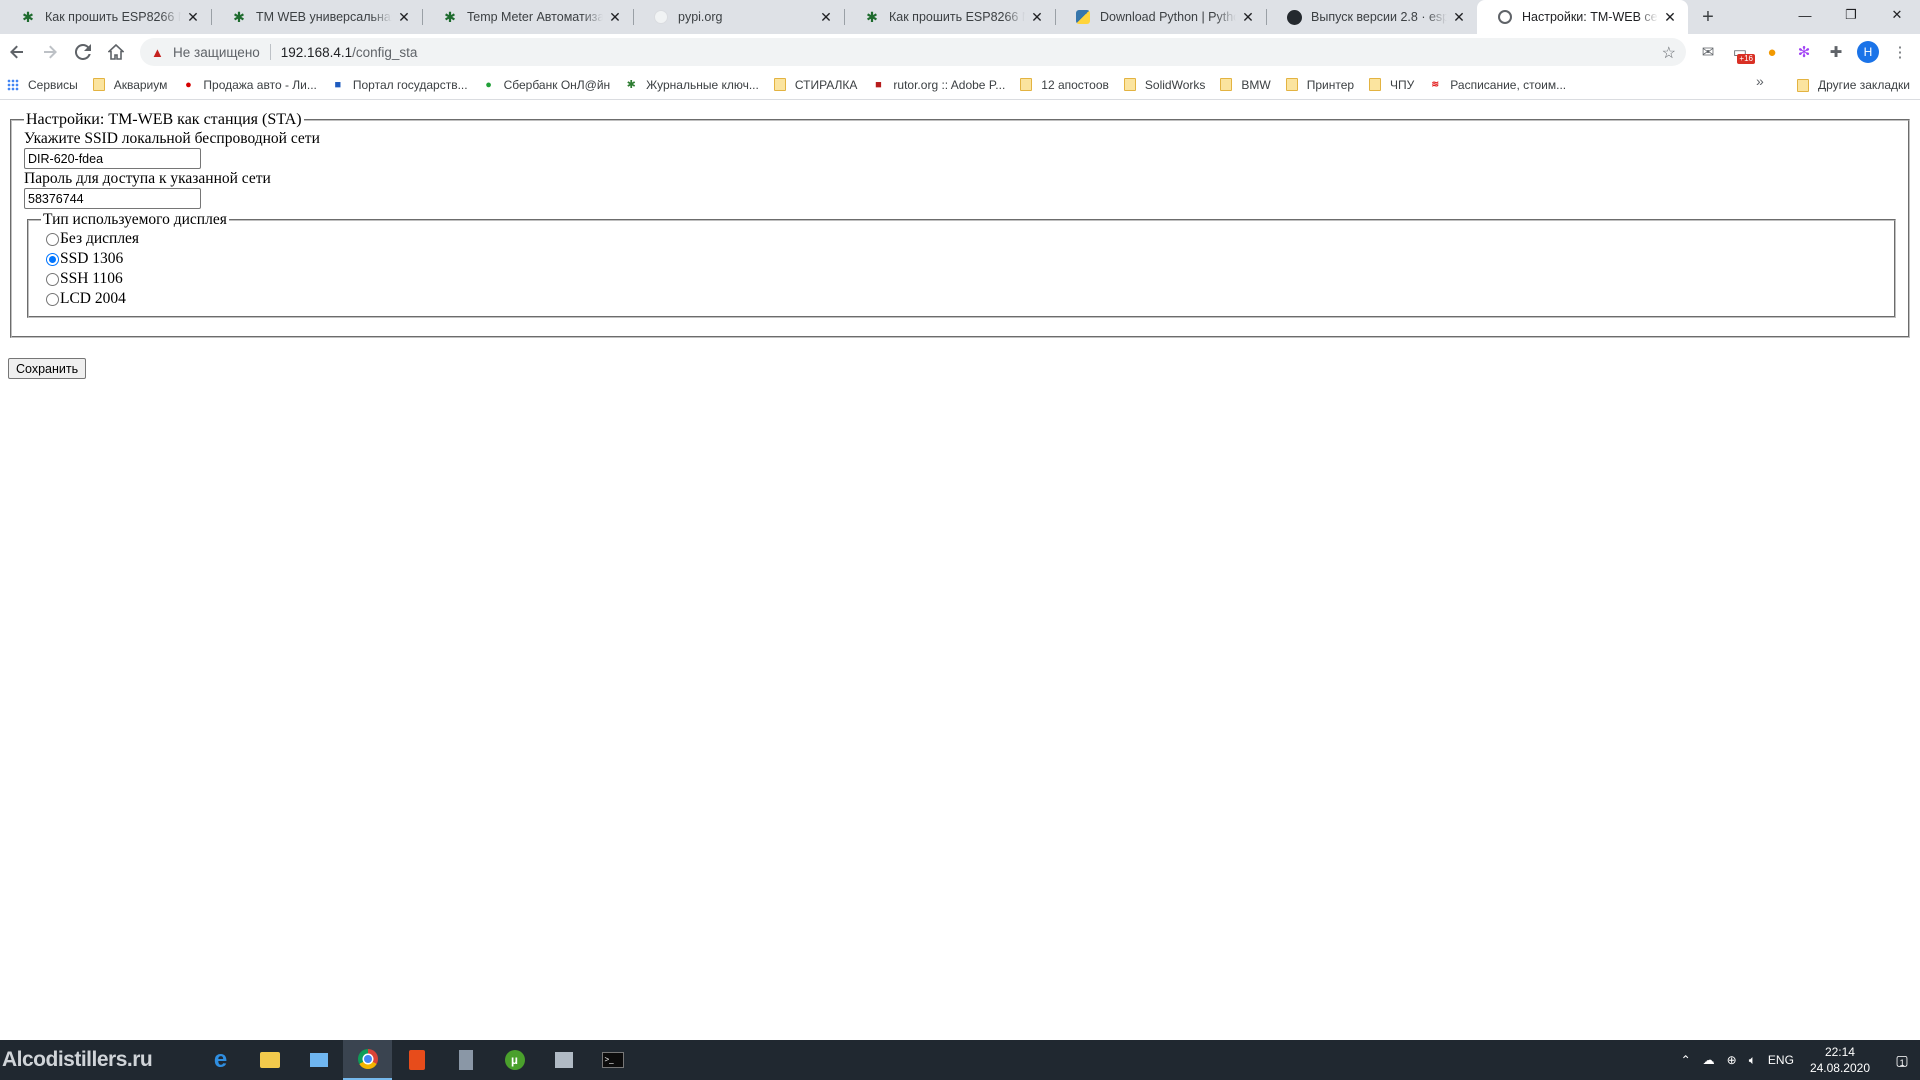  I want to click on speaker-icon: 🔈︎, so click(1752, 1060).